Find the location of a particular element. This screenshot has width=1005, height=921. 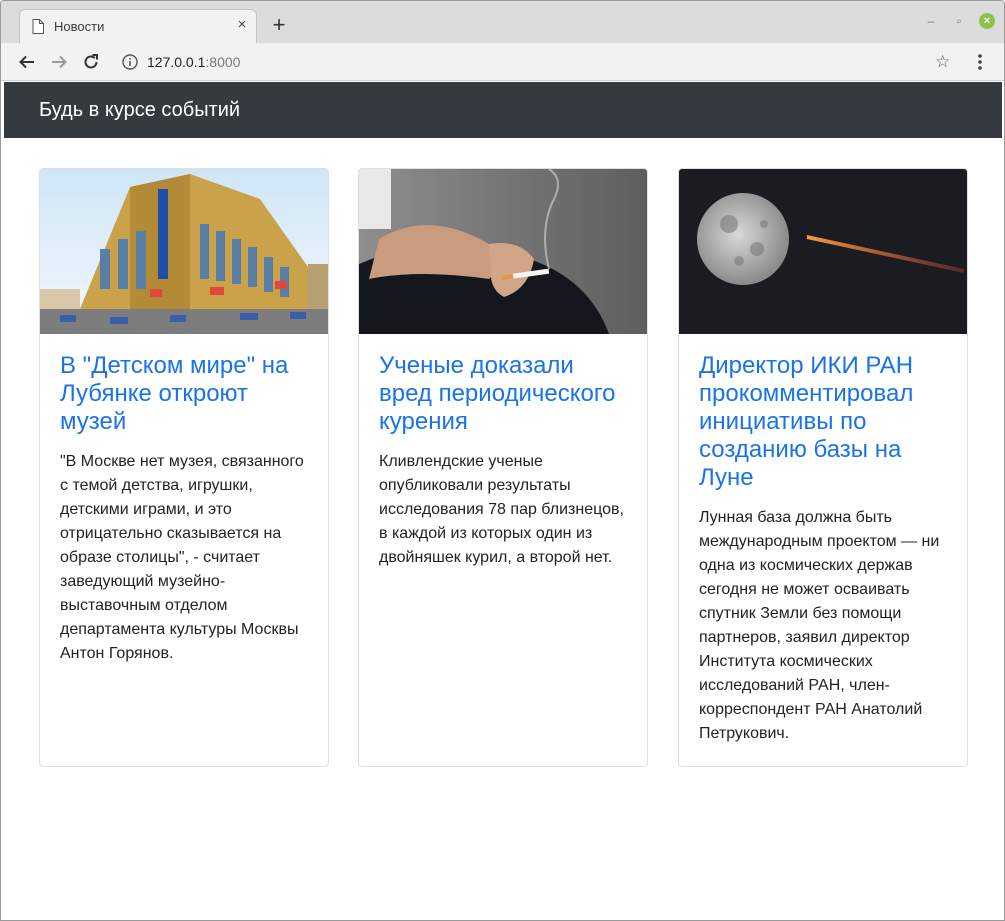

site-navbar: Будь в курсе событий is located at coordinates (503, 110).